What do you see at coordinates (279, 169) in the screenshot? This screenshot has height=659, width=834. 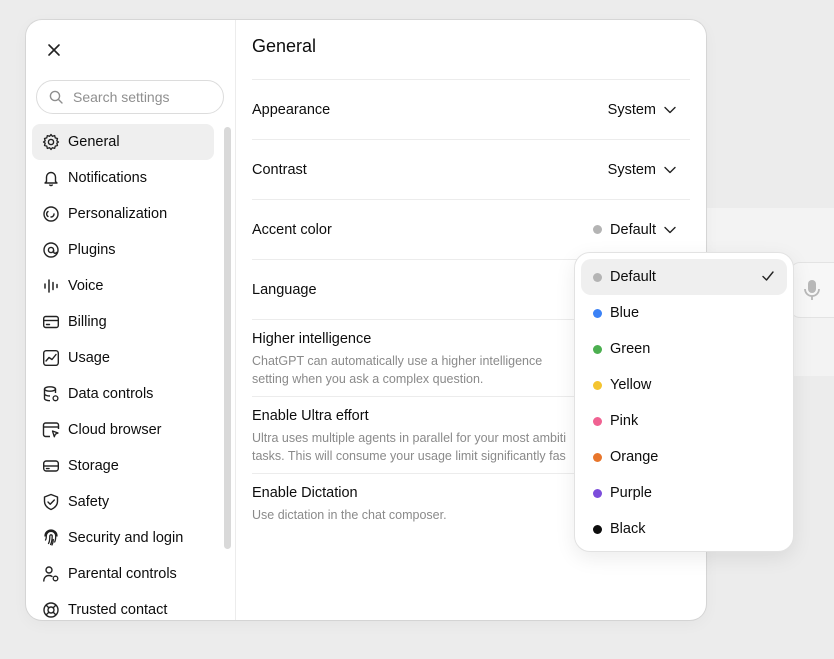 I see `contrast-label: Contrast` at bounding box center [279, 169].